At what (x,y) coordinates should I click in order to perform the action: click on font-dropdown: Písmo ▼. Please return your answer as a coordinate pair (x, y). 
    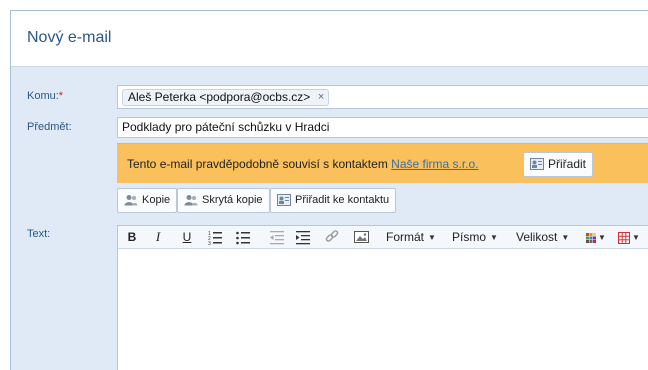
    Looking at the image, I should click on (475, 237).